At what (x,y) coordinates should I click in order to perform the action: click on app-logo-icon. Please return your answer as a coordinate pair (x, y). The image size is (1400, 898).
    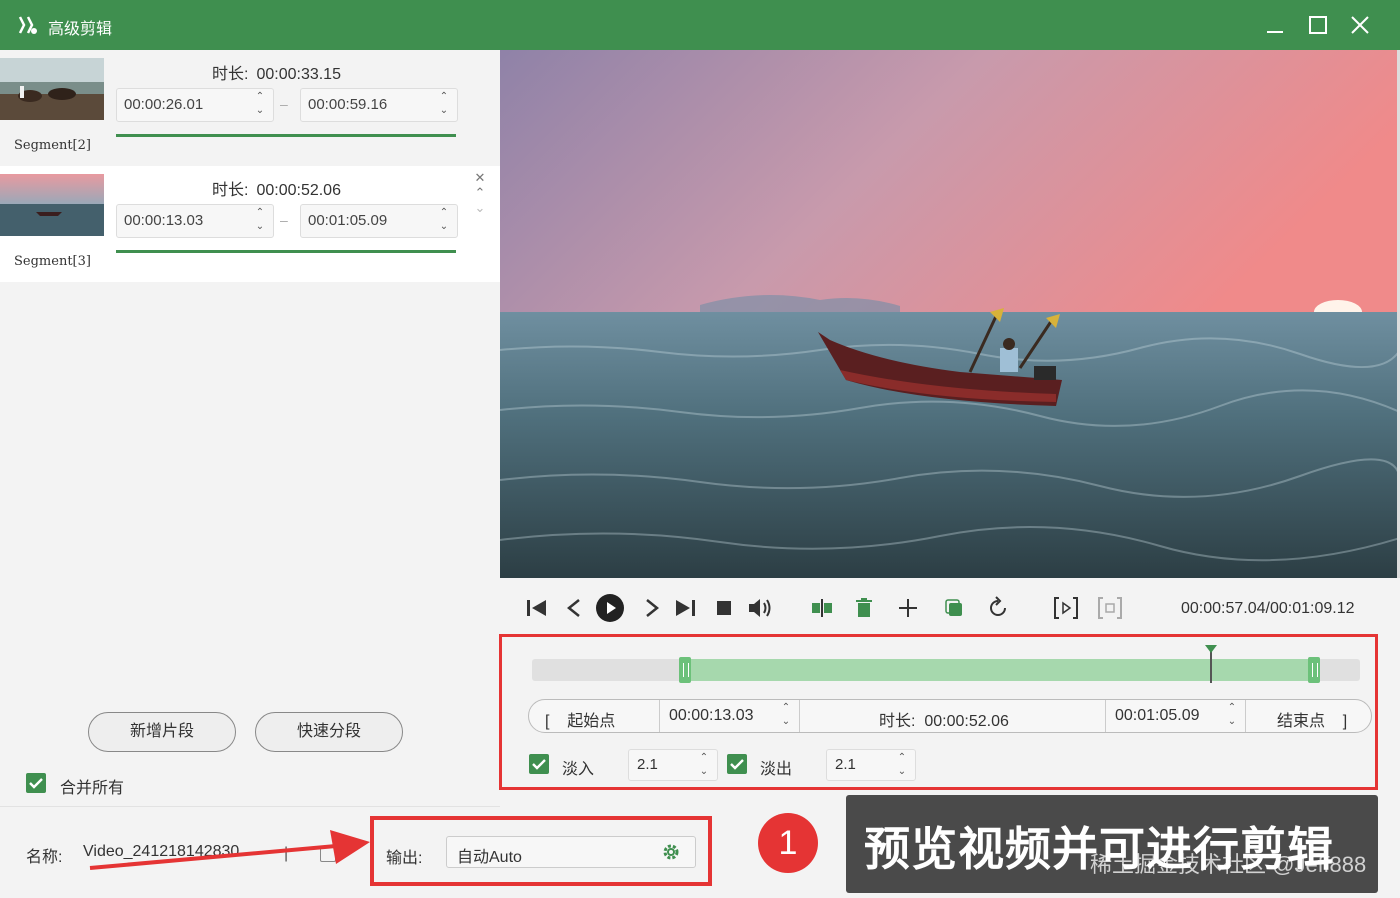
    Looking at the image, I should click on (27, 25).